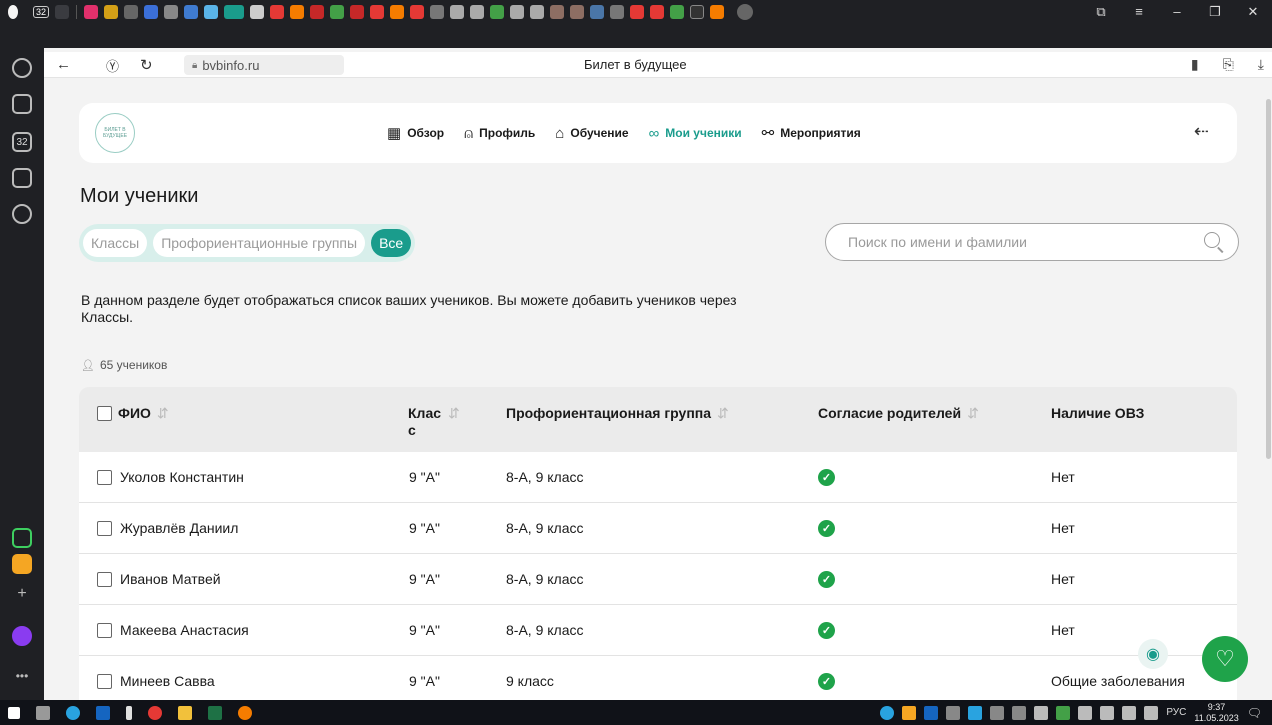 Image resolution: width=1272 pixels, height=725 pixels. What do you see at coordinates (22, 178) in the screenshot?
I see `screenshot-icon` at bounding box center [22, 178].